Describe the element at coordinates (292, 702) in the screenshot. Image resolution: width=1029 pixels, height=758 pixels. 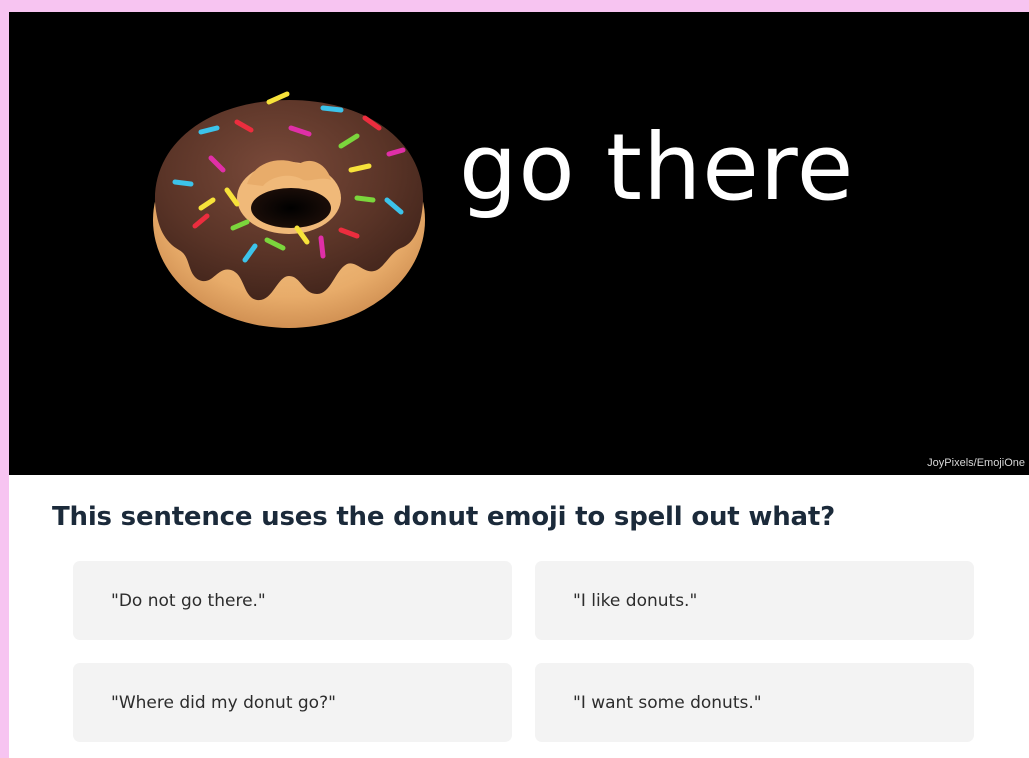
I see `answer-option-3: "Where did my donut go?"` at that location.